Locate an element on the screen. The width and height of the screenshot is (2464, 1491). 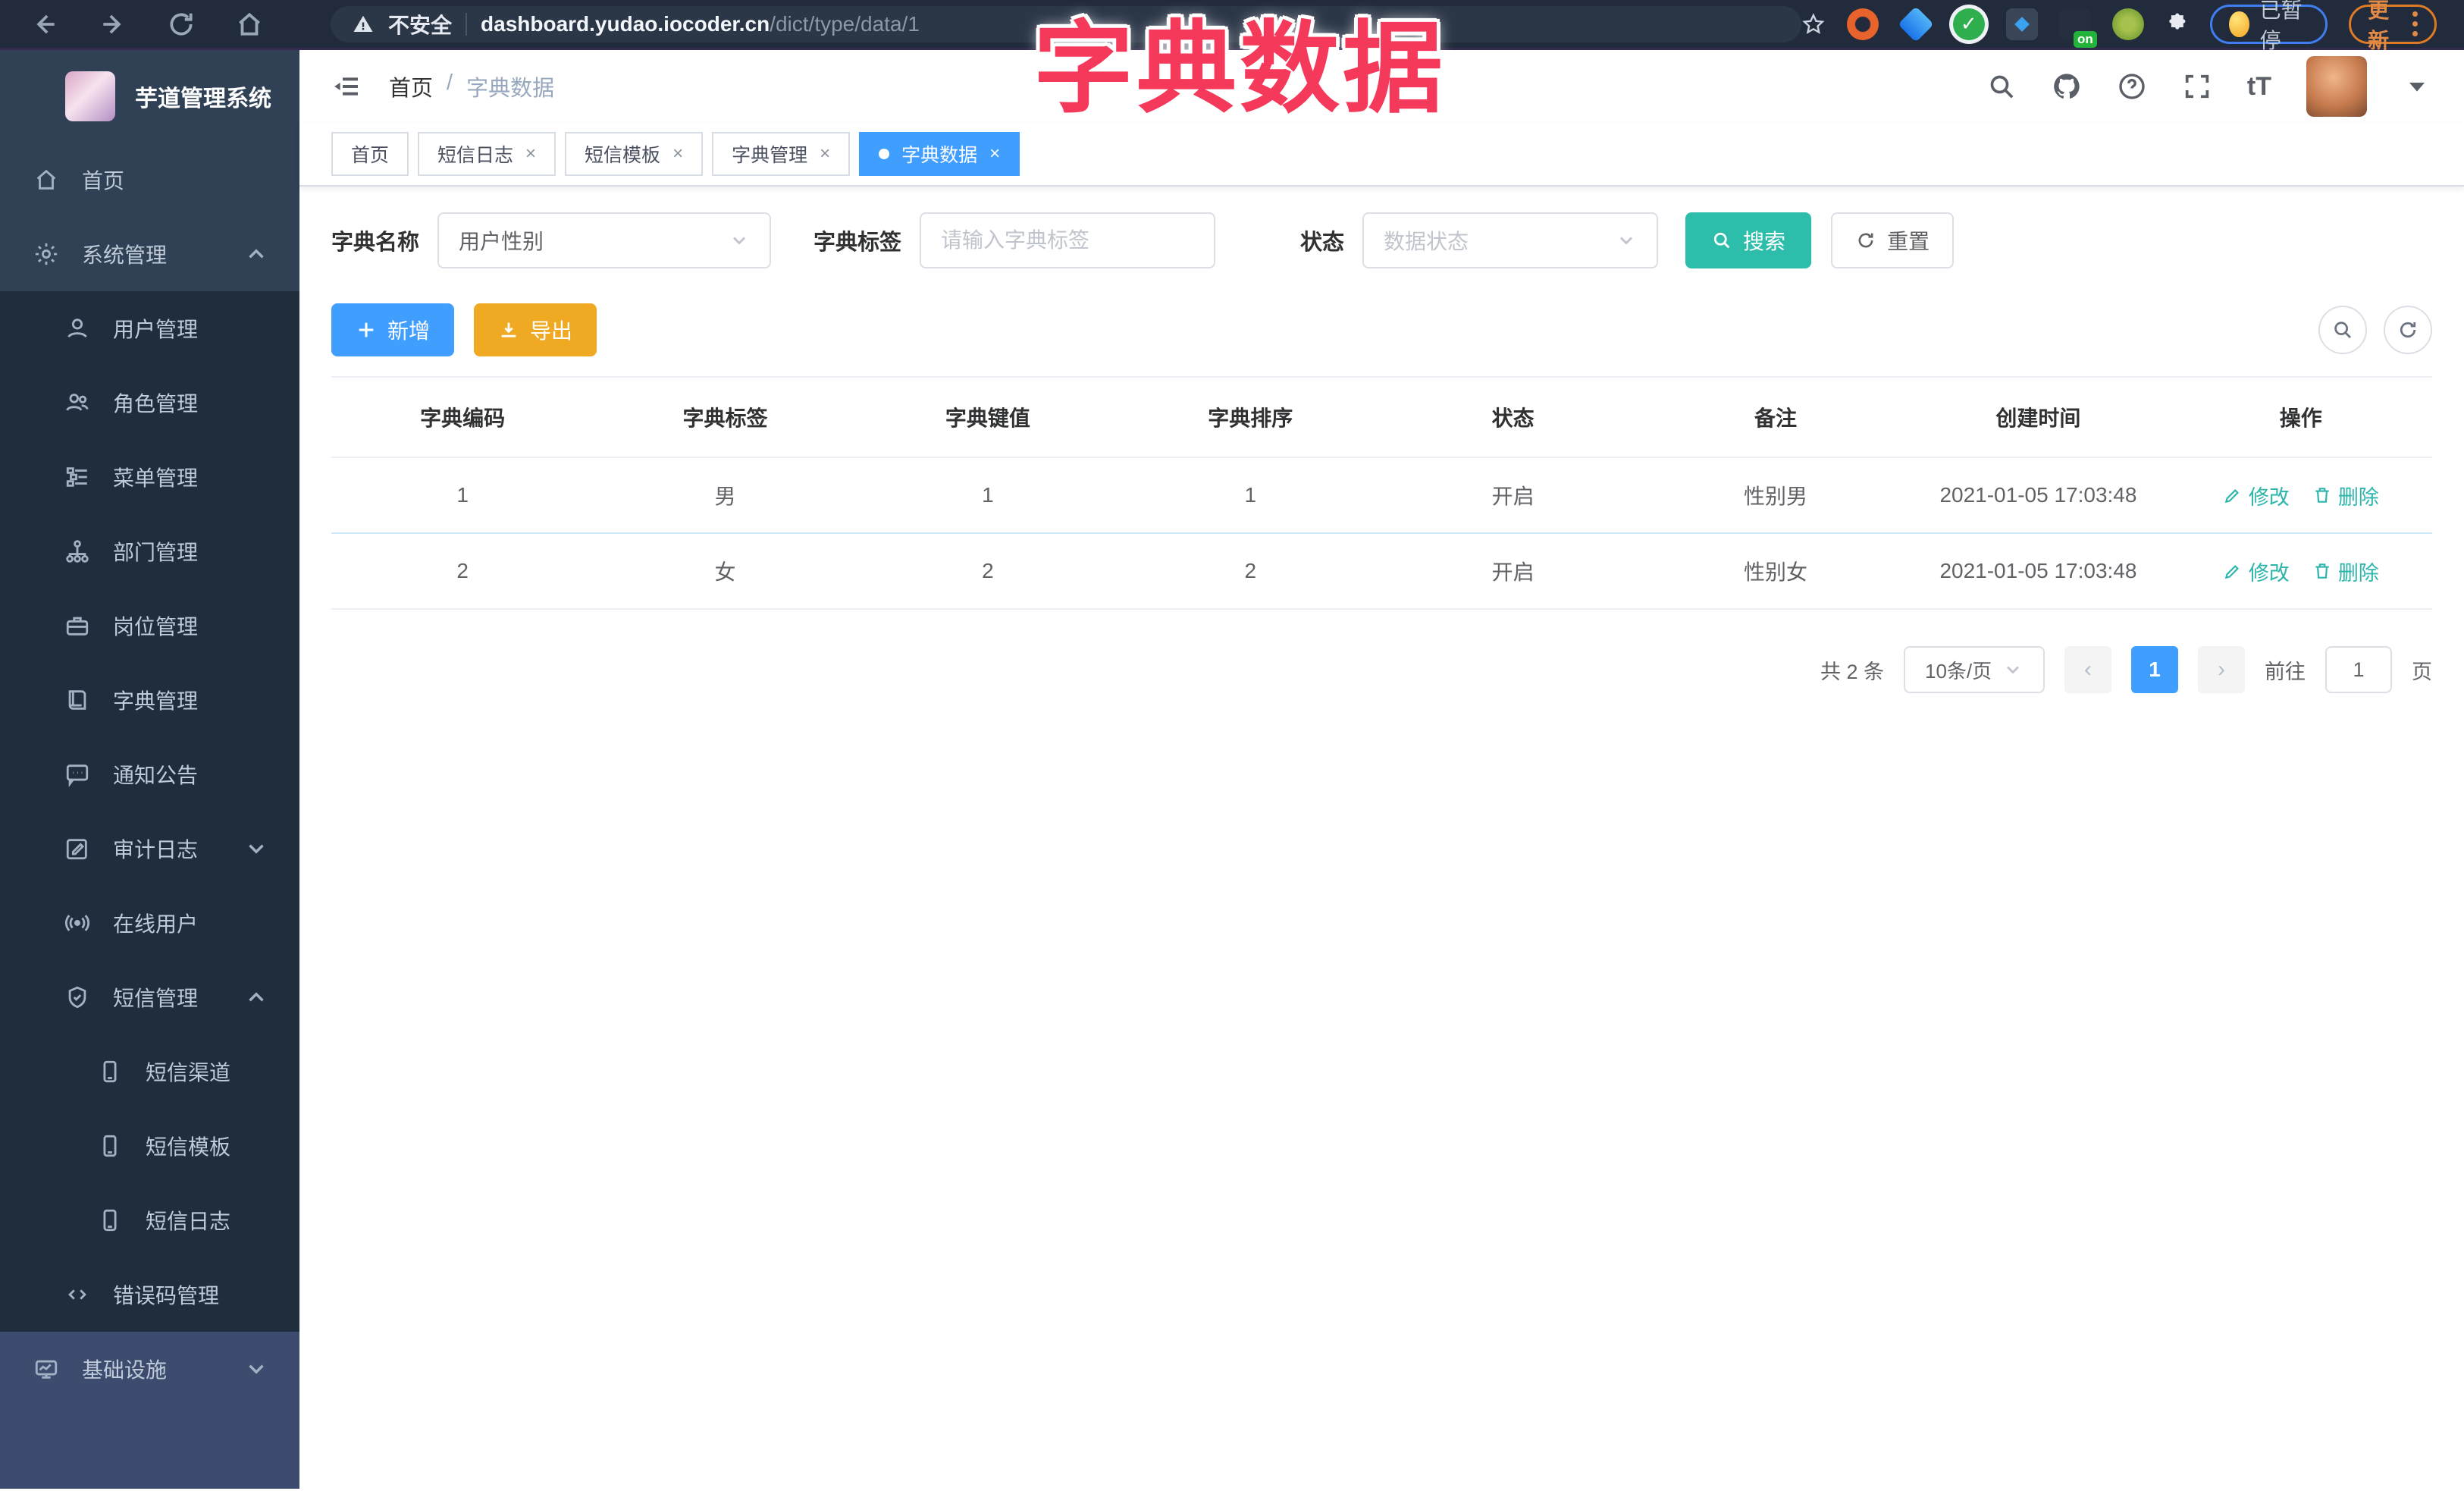
tab-dict-data: 字典数据 × is located at coordinates (939, 154).